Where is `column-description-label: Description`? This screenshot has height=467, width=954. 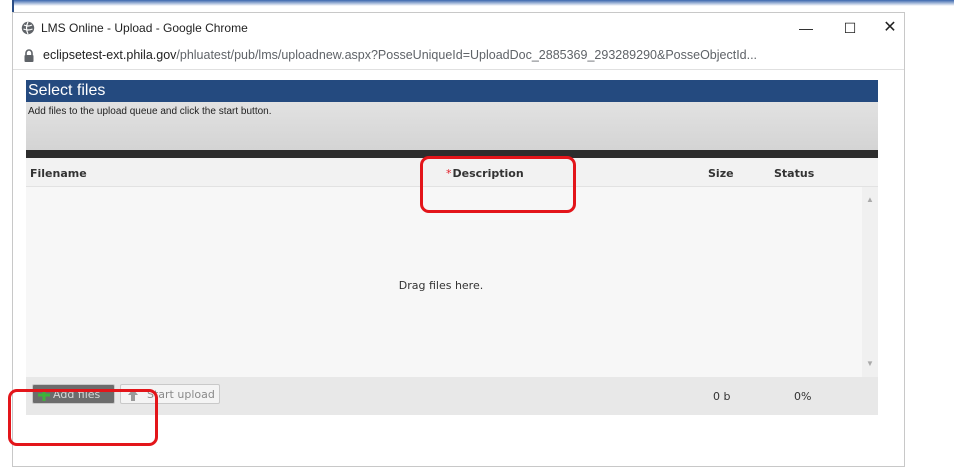 column-description-label: Description is located at coordinates (488, 173).